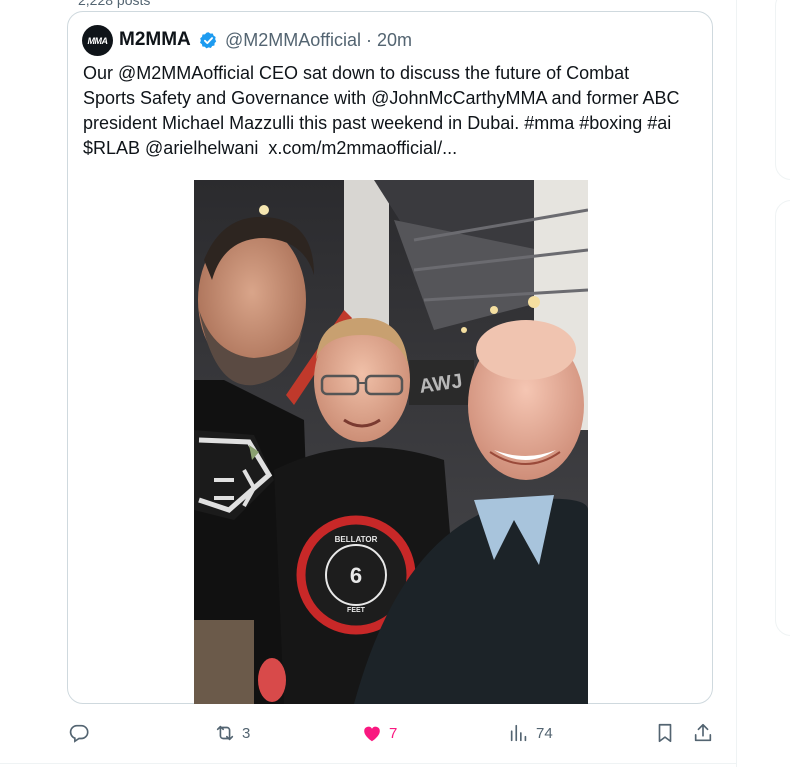 The height and width of the screenshot is (767, 790). What do you see at coordinates (225, 733) in the screenshot?
I see `repost-icon` at bounding box center [225, 733].